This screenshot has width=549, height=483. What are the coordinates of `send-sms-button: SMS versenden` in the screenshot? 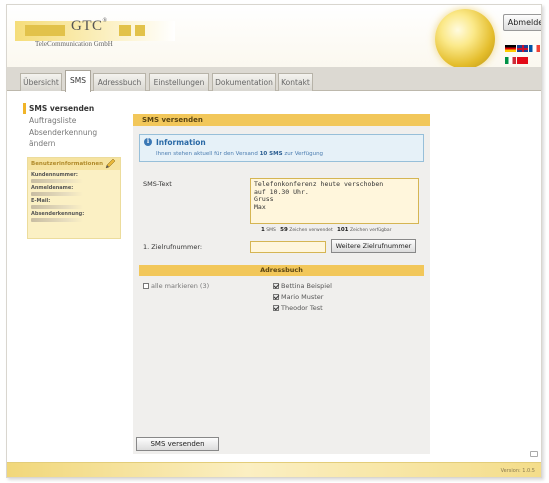 It's located at (177, 444).